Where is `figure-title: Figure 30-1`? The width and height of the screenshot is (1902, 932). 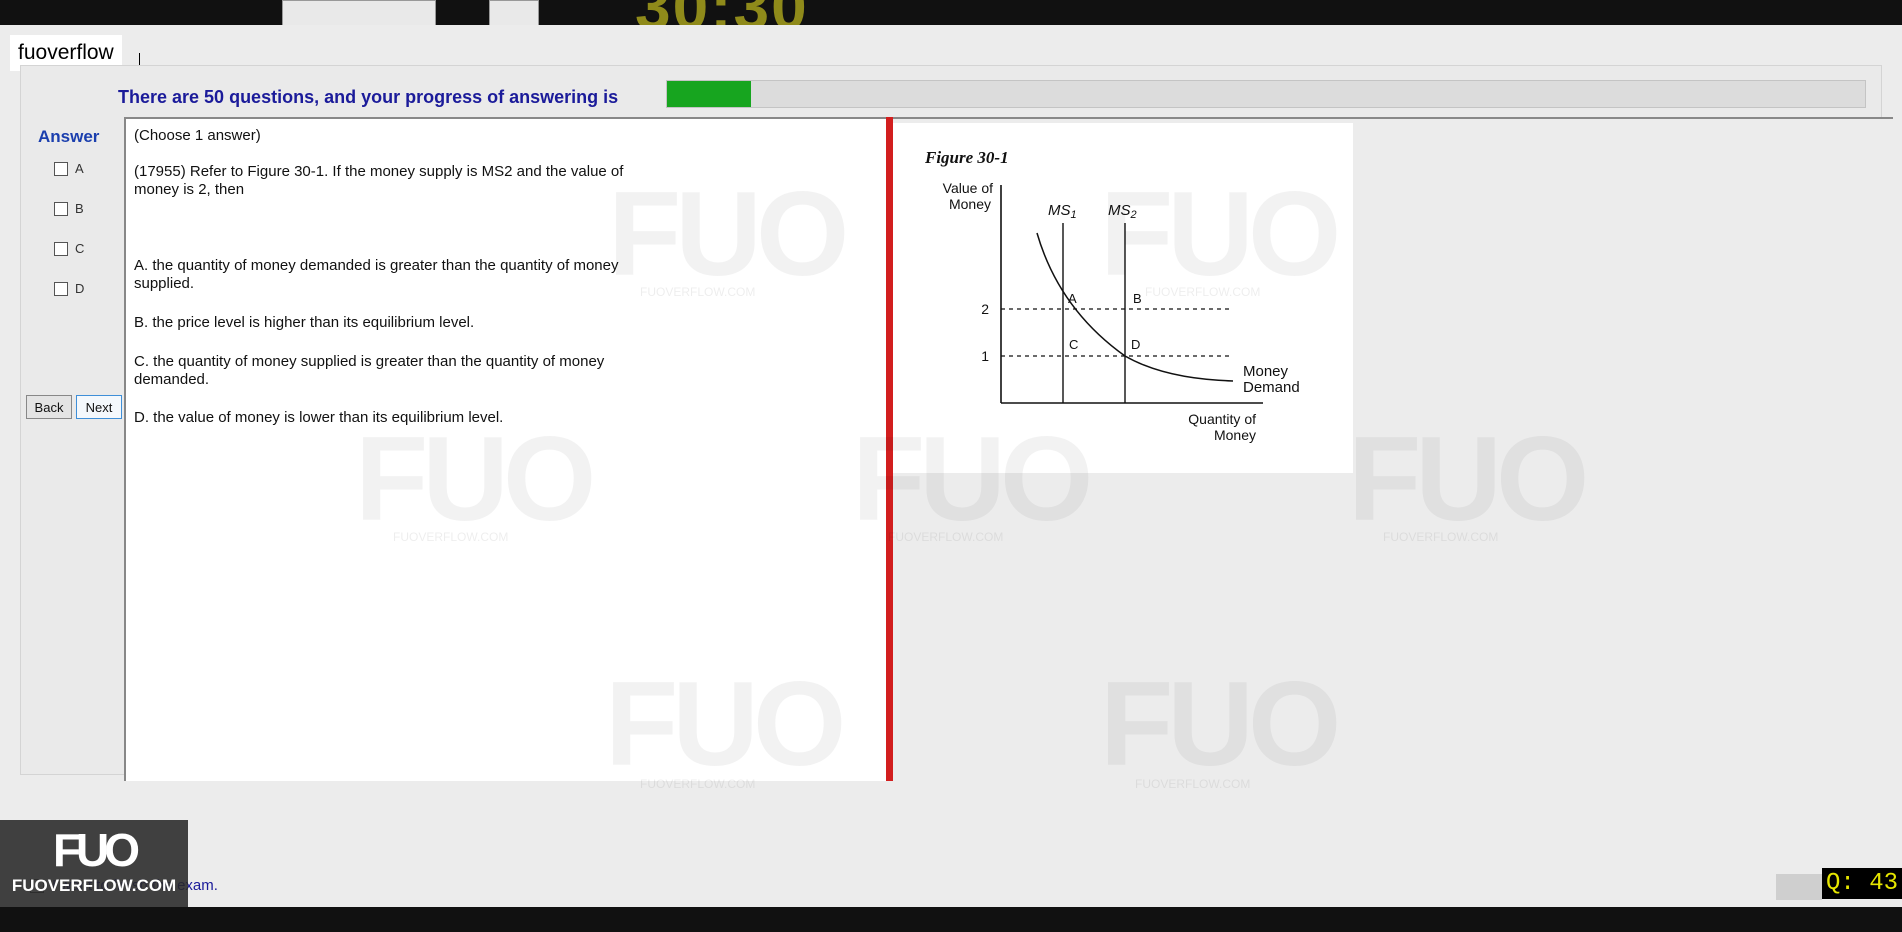 figure-title: Figure 30-1 is located at coordinates (966, 157).